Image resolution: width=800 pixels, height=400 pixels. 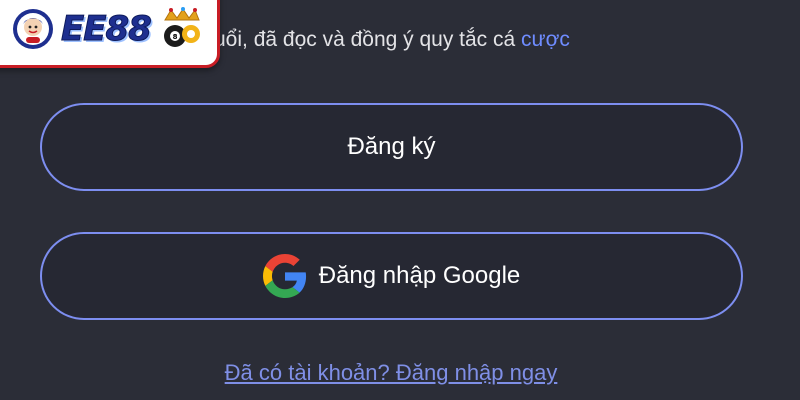 I want to click on svg-text: 8, so click(x=174, y=37).